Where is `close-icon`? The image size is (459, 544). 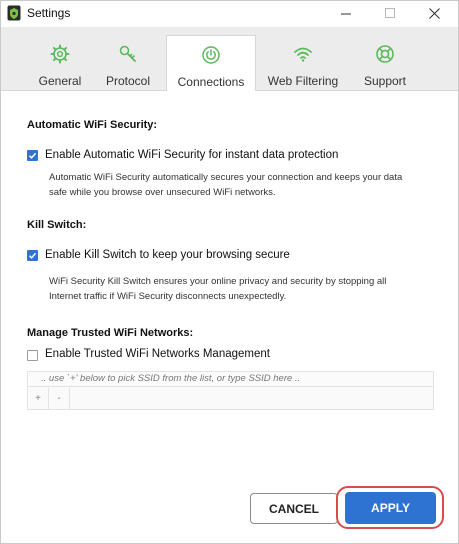 close-icon is located at coordinates (434, 13).